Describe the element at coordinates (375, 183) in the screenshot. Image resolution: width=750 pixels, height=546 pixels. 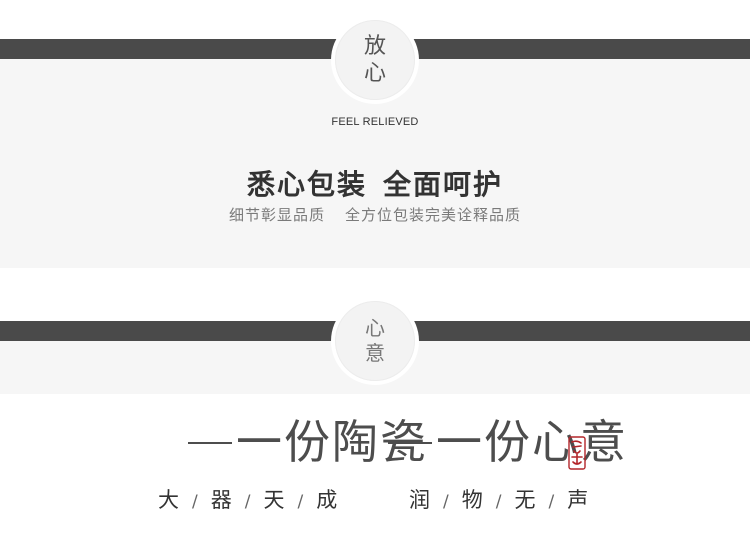
I see `section1-headline: 悉心包装 全面呵护` at that location.